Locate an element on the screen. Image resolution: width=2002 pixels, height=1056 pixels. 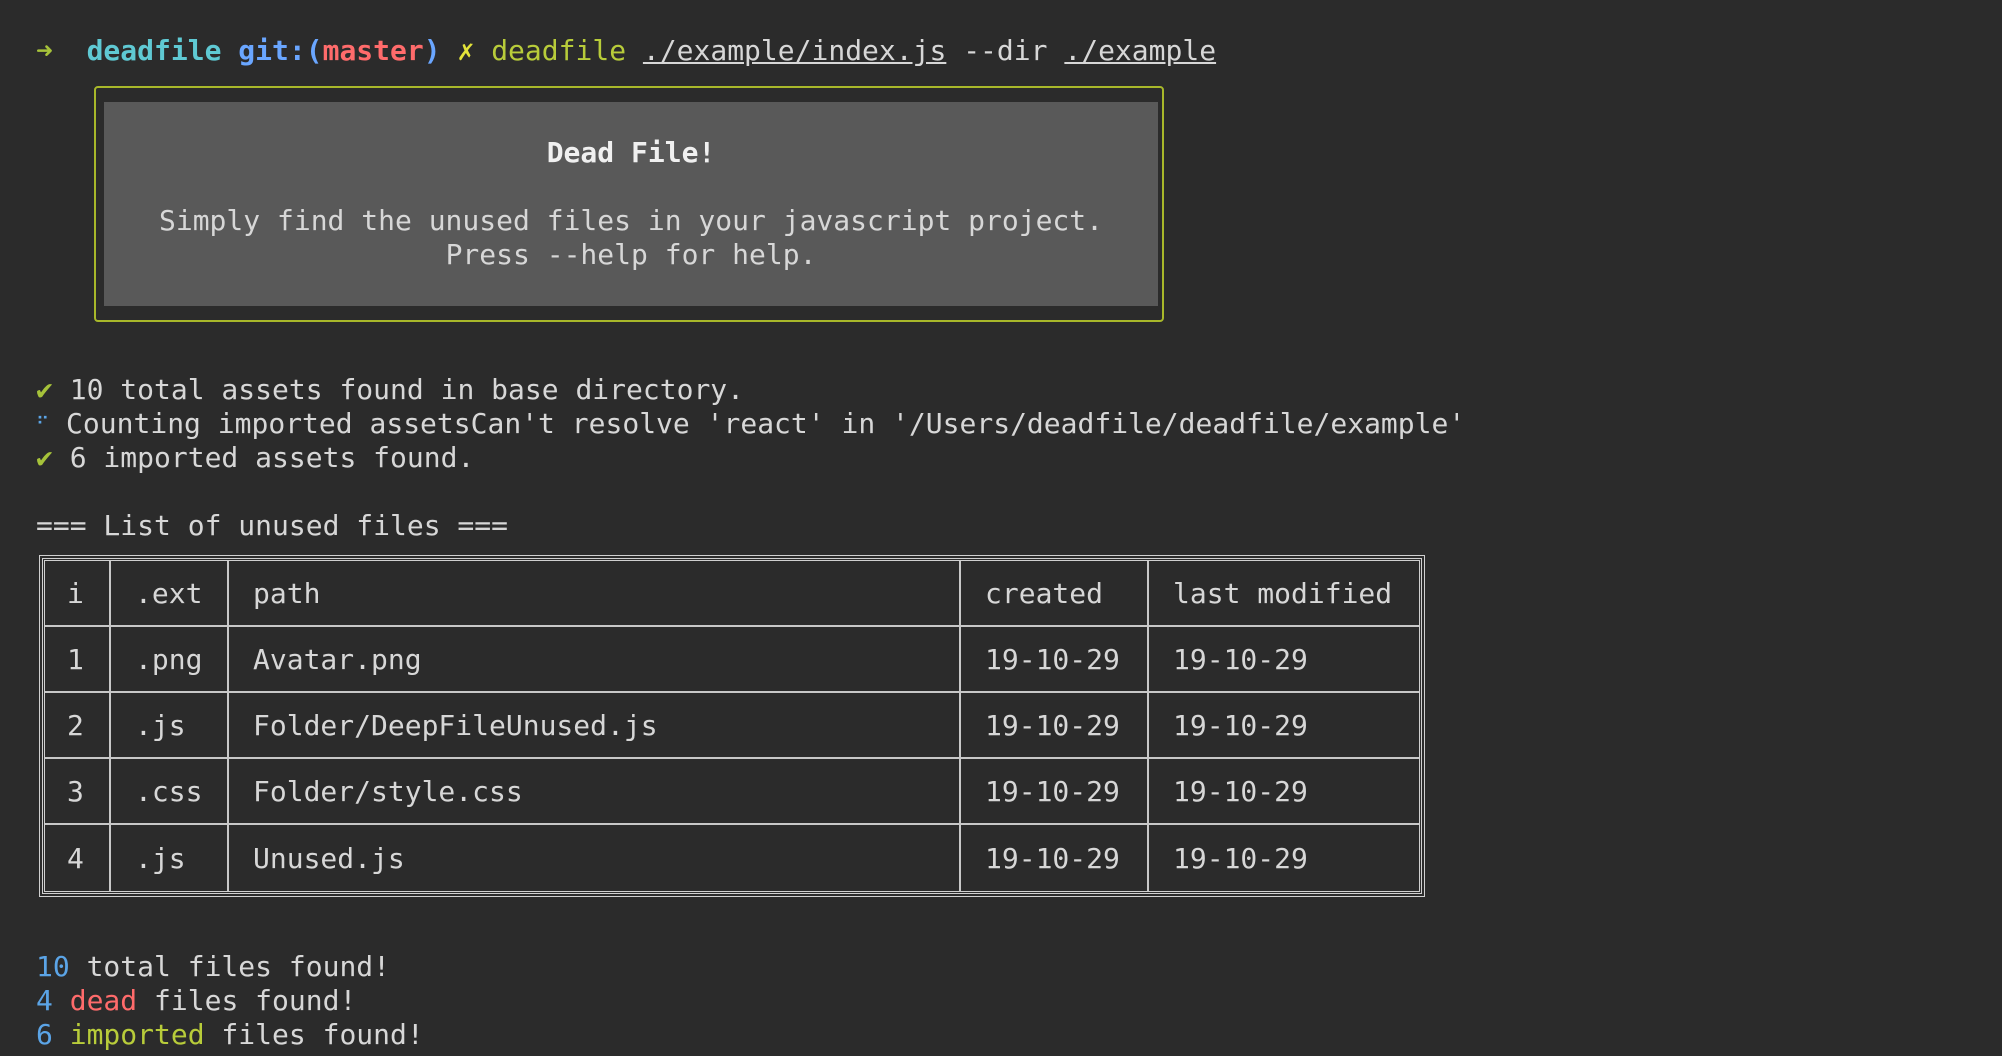
banner-title: Dead File! is located at coordinates (631, 152).